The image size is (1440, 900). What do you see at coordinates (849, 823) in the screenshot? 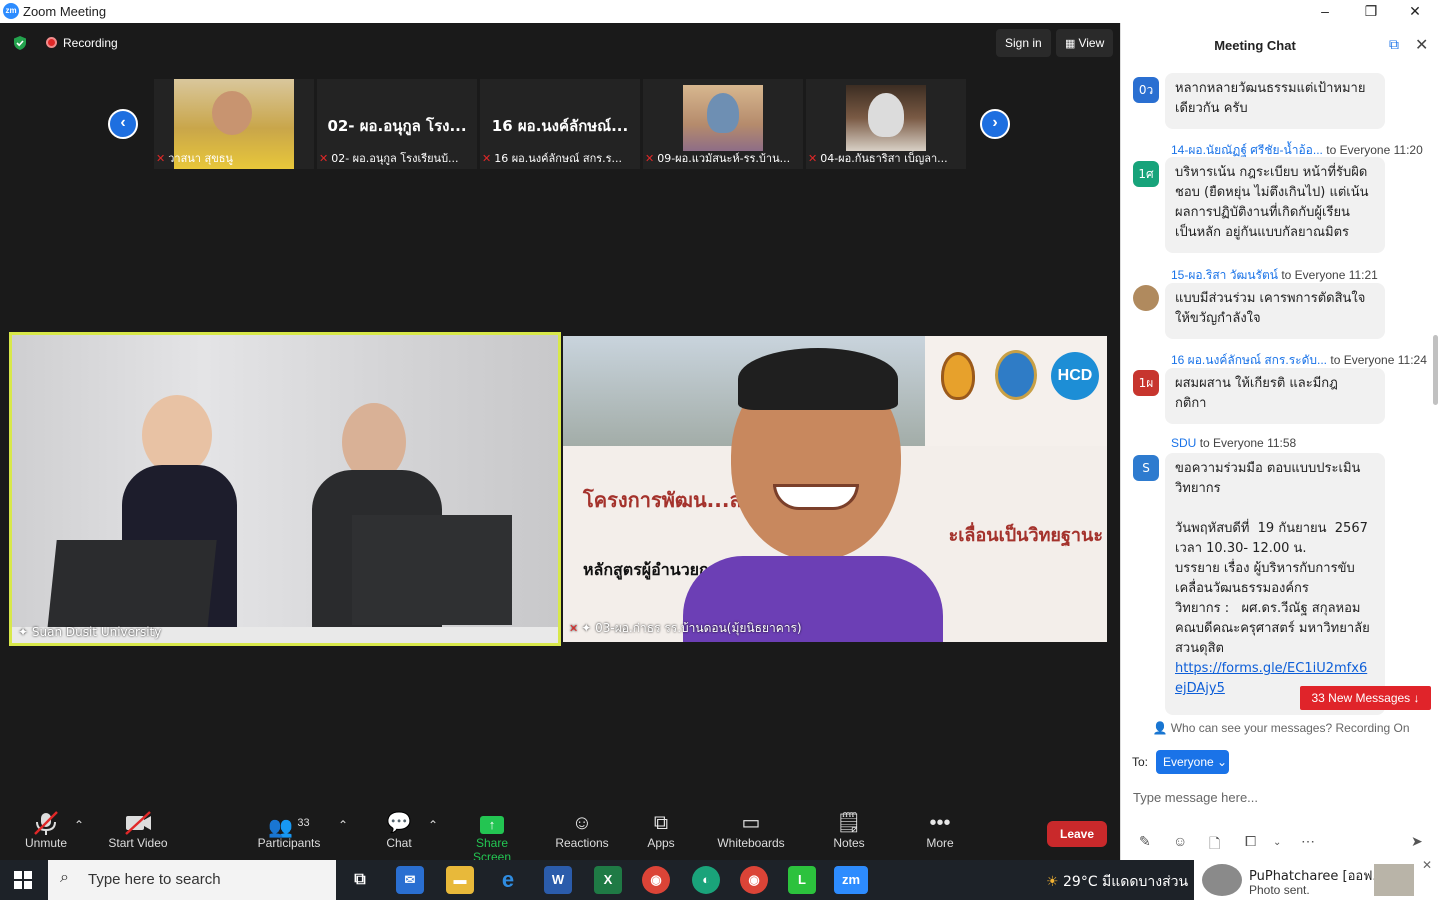
I see `notes-icon: 🗒` at bounding box center [849, 823].